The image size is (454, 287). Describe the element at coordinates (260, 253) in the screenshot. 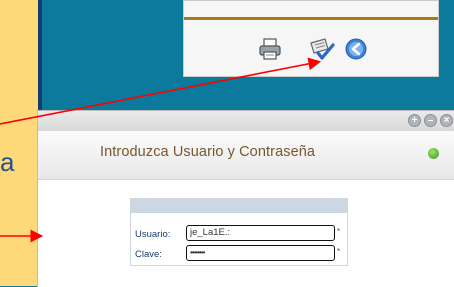

I see `password-input: ••••••••` at that location.